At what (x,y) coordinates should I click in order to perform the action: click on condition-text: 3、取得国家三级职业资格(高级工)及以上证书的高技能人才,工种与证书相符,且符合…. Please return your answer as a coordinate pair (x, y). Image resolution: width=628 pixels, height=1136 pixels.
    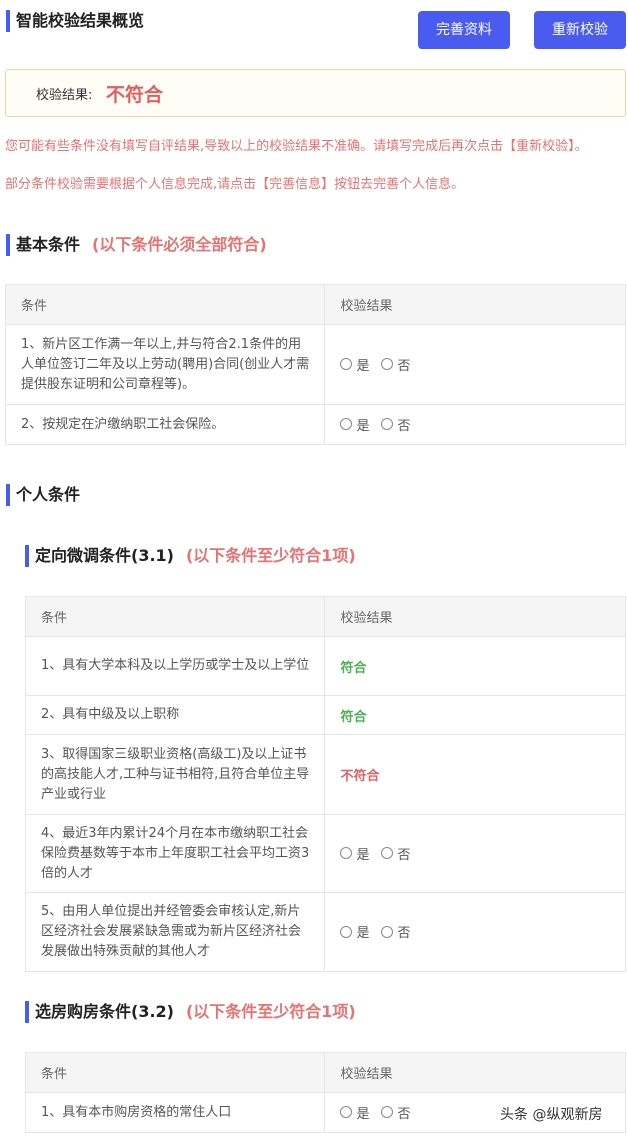
    Looking at the image, I should click on (175, 774).